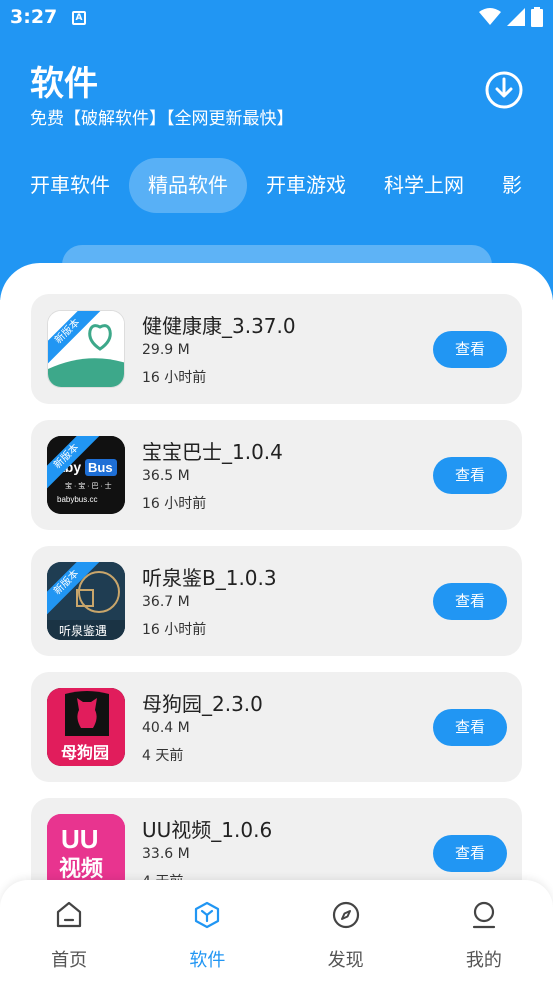 The height and width of the screenshot is (984, 553). Describe the element at coordinates (64, 84) in the screenshot. I see `page-title: 软件` at that location.